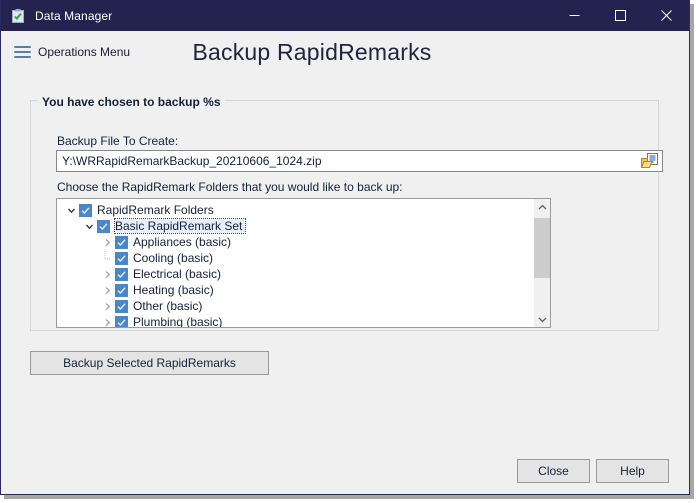 The width and height of the screenshot is (696, 503). Describe the element at coordinates (107, 258) in the screenshot. I see `tree-connector-line` at that location.